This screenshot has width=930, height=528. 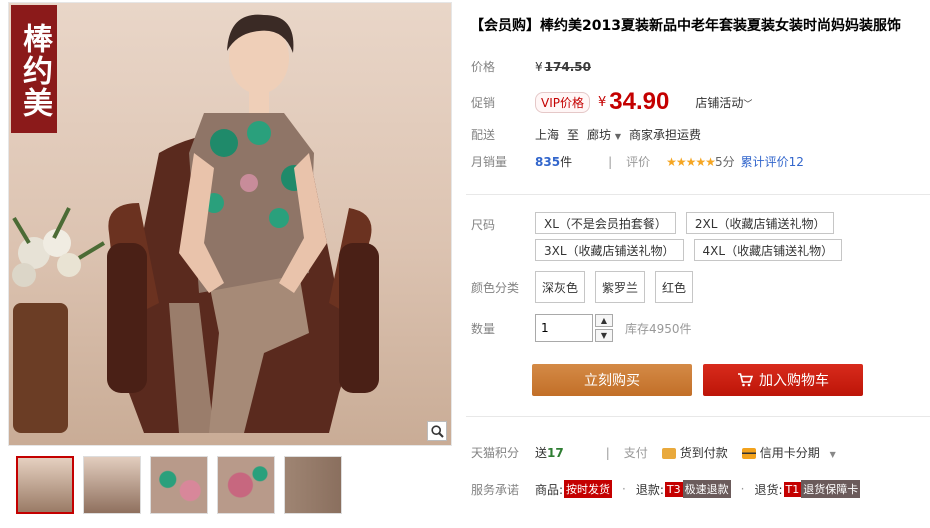 I want to click on quantity-up-button: ▲, so click(x=604, y=320).